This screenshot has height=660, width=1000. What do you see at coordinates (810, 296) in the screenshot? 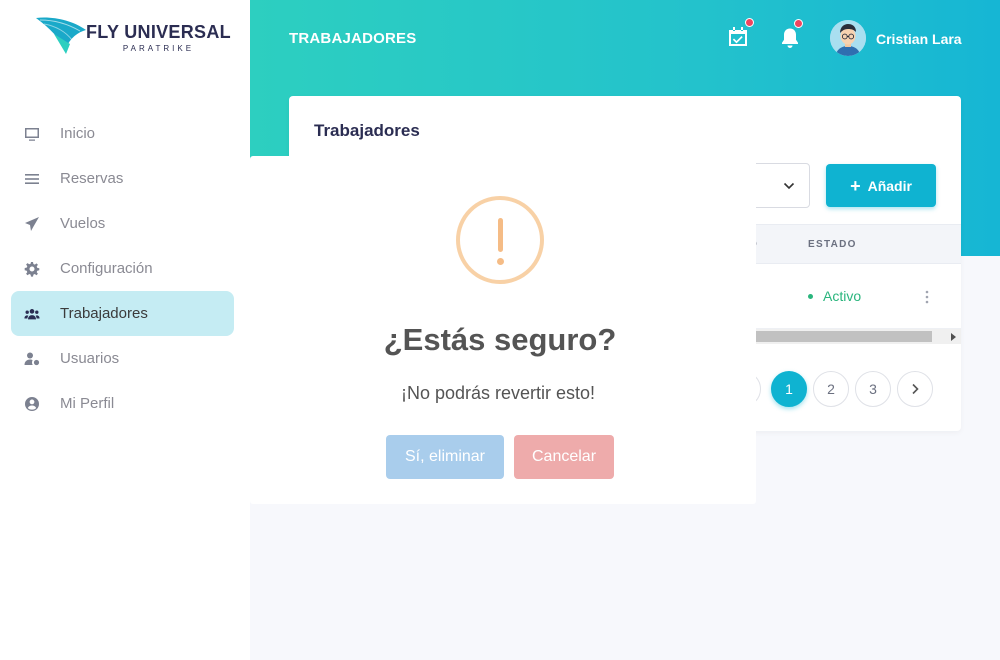
I see `status-dot-icon` at bounding box center [810, 296].